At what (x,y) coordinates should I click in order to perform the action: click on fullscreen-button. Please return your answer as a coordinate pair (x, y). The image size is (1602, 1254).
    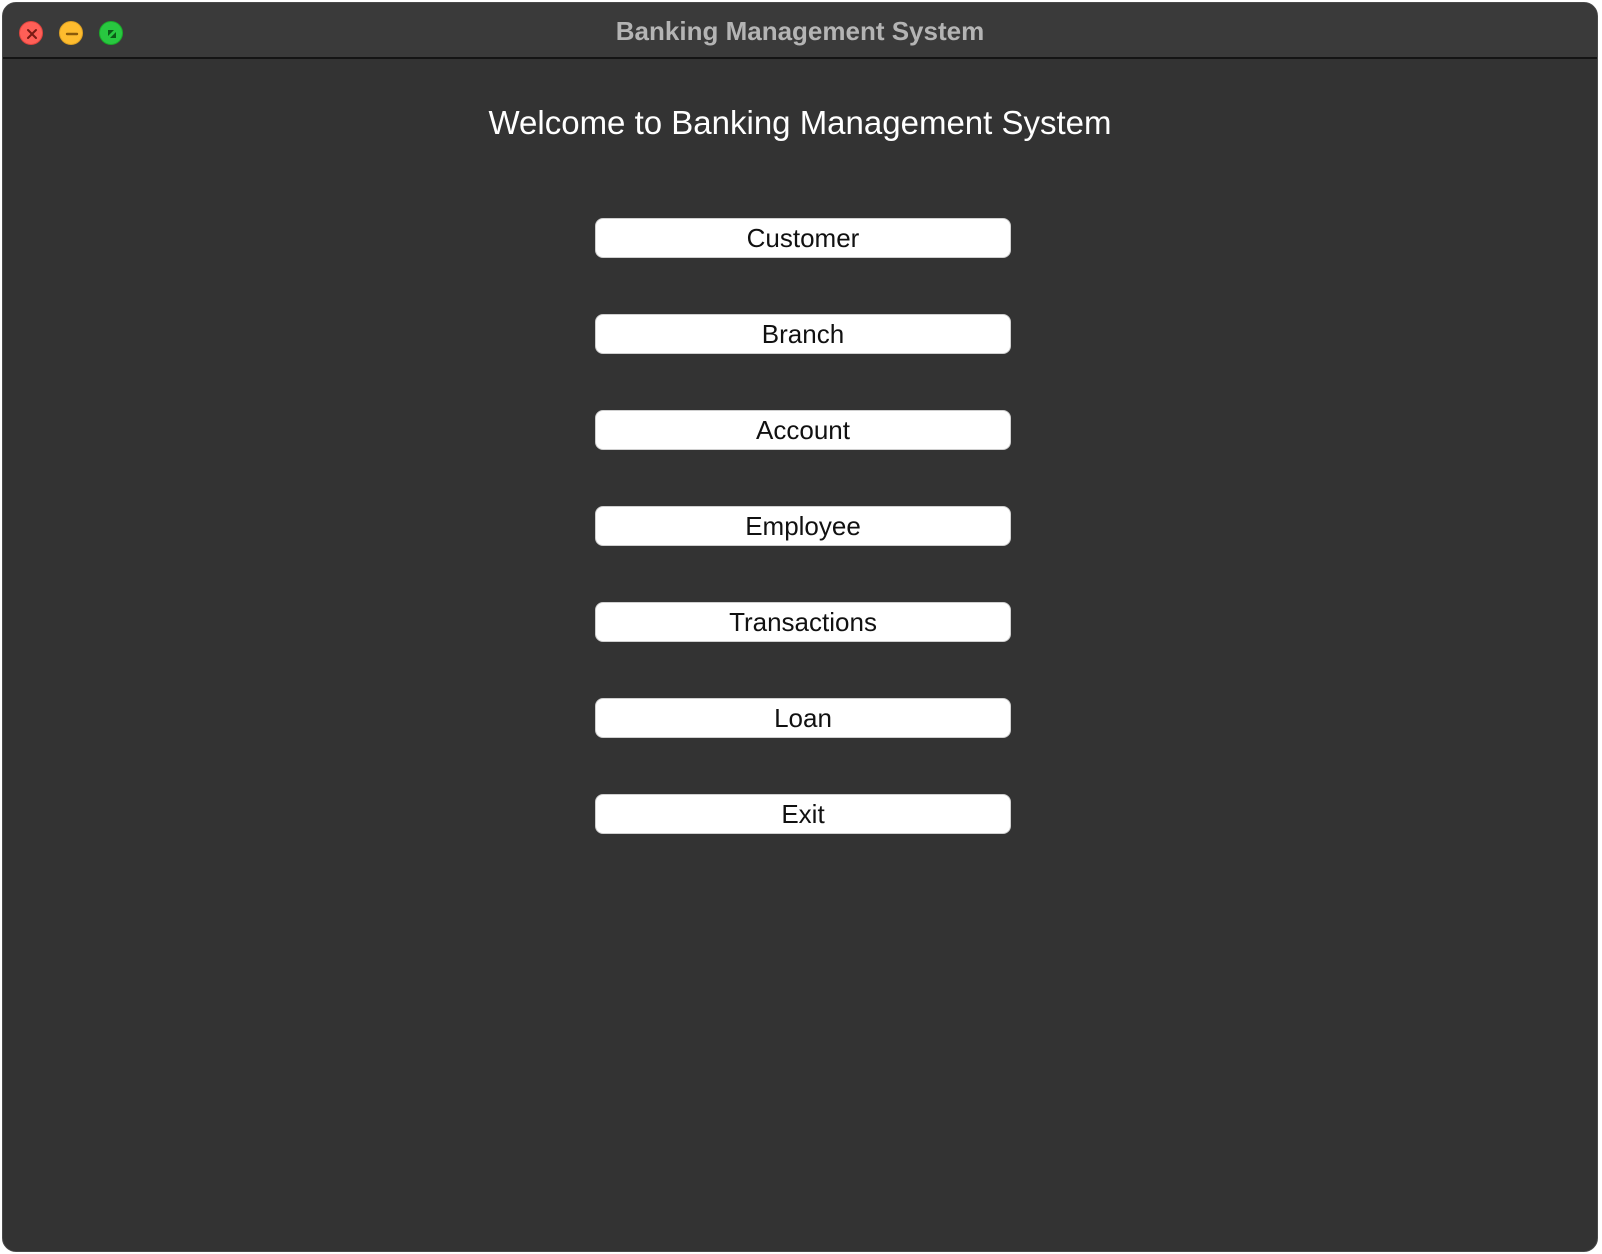
    Looking at the image, I should click on (111, 33).